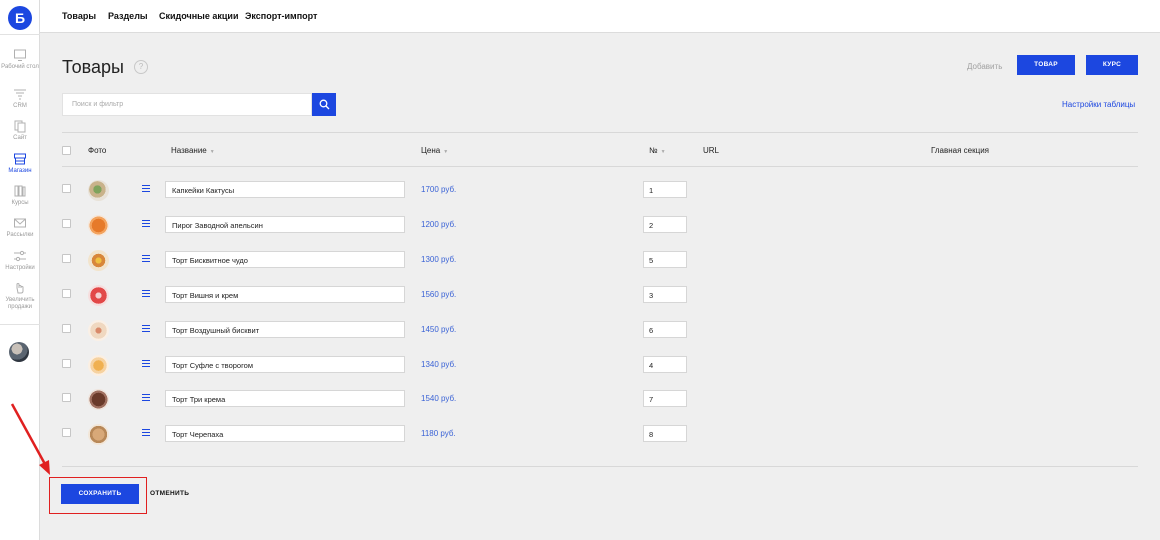 The width and height of the screenshot is (1160, 540). What do you see at coordinates (20, 126) in the screenshot?
I see `pages-icon` at bounding box center [20, 126].